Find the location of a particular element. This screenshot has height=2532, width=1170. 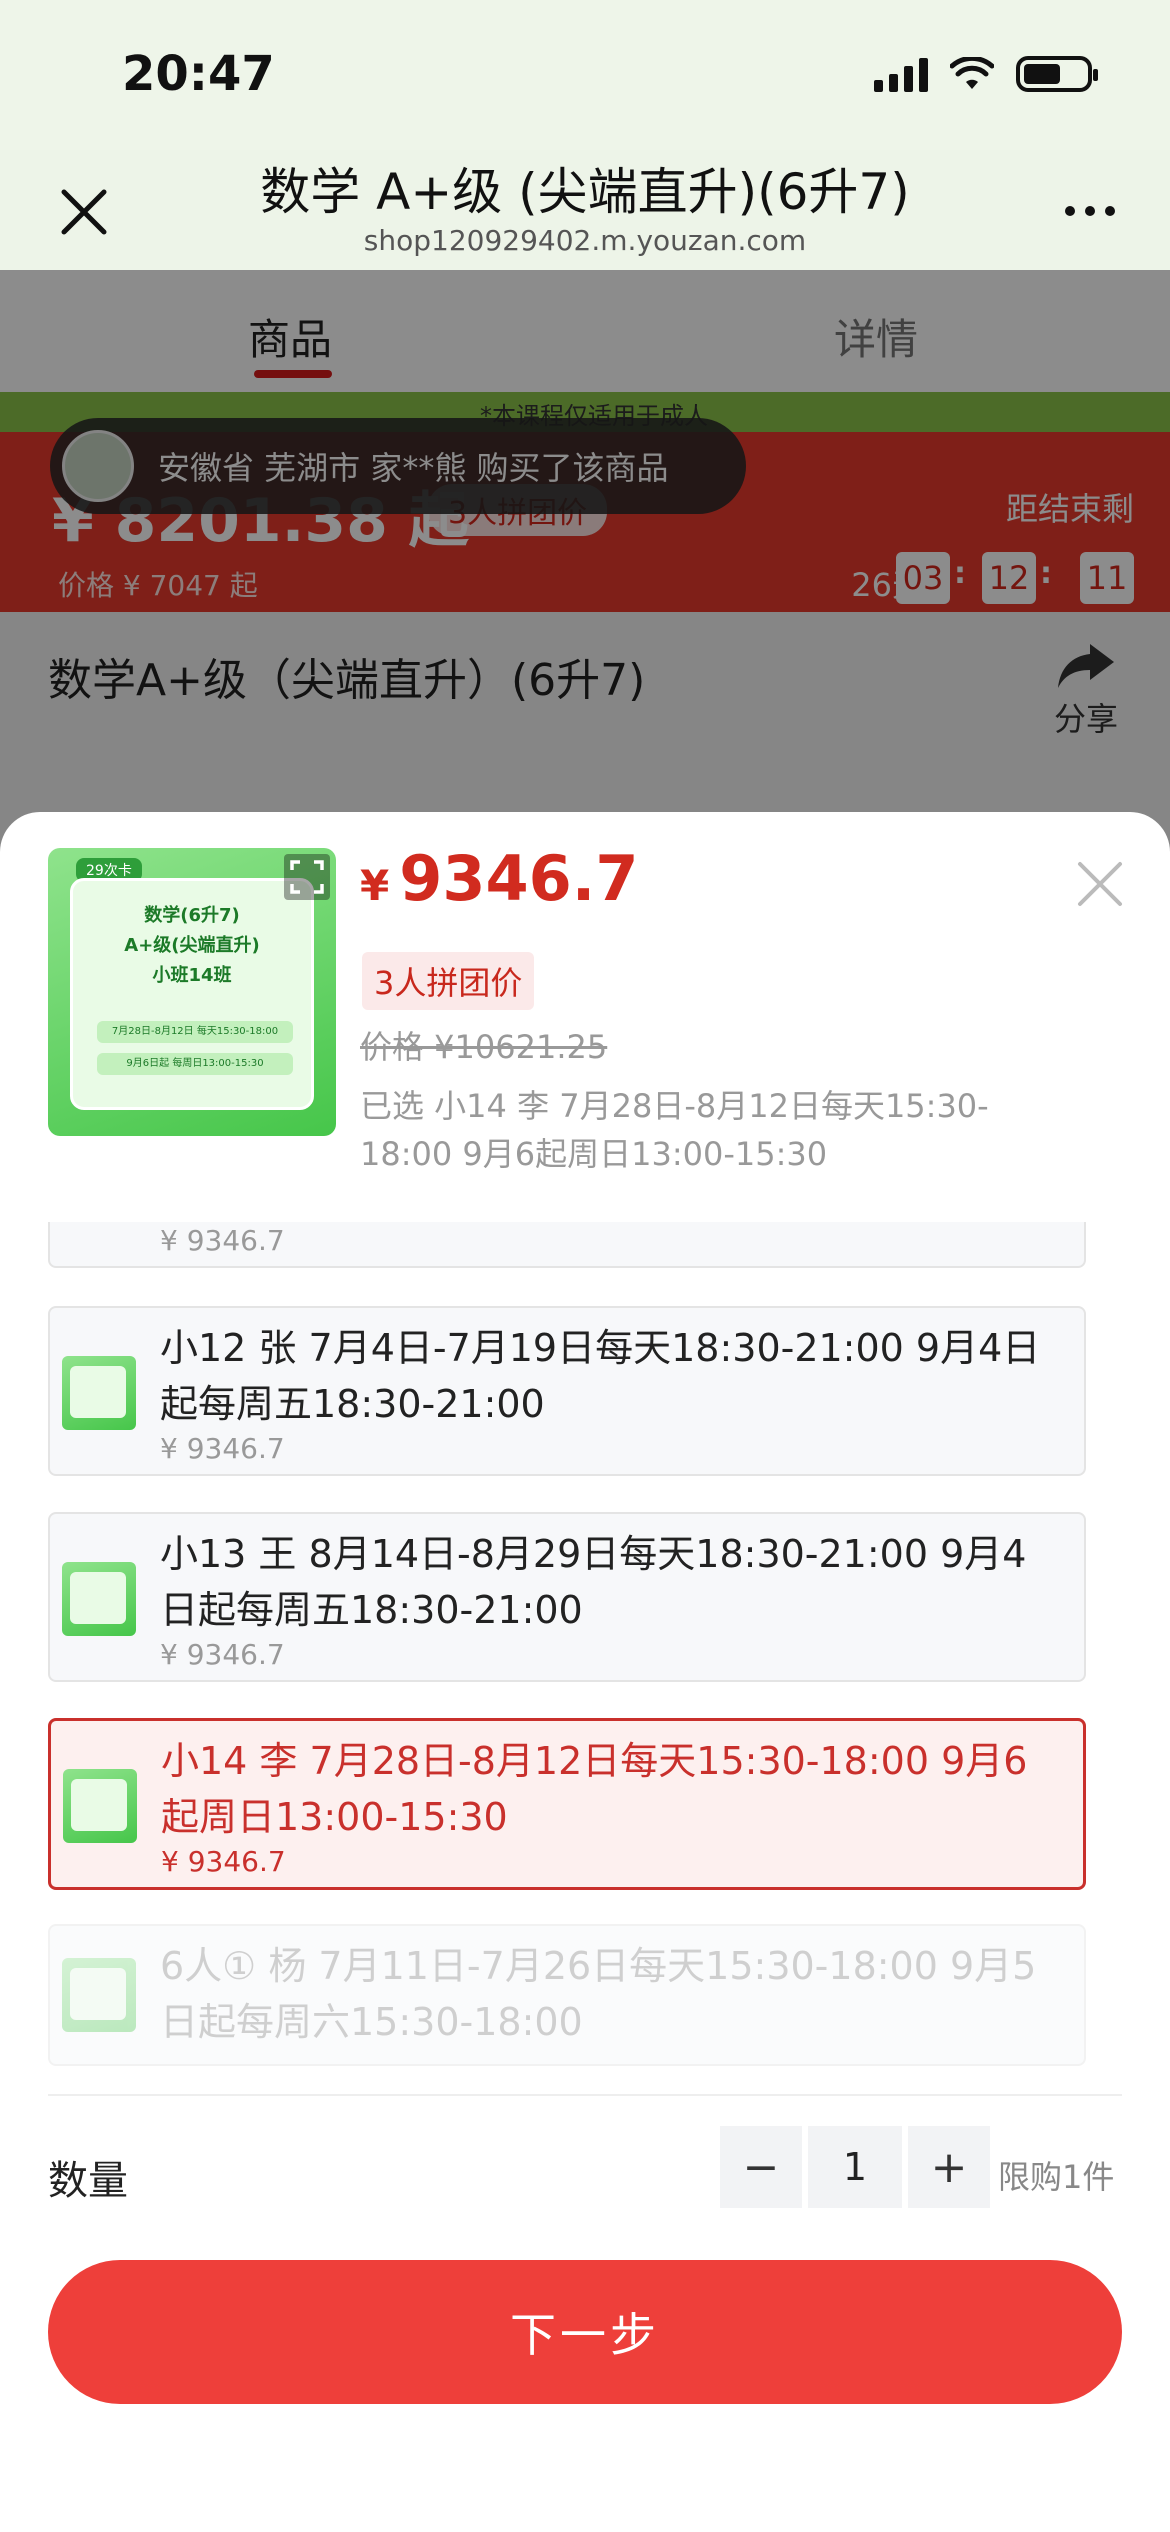

sheet-close-button is located at coordinates (1100, 884).